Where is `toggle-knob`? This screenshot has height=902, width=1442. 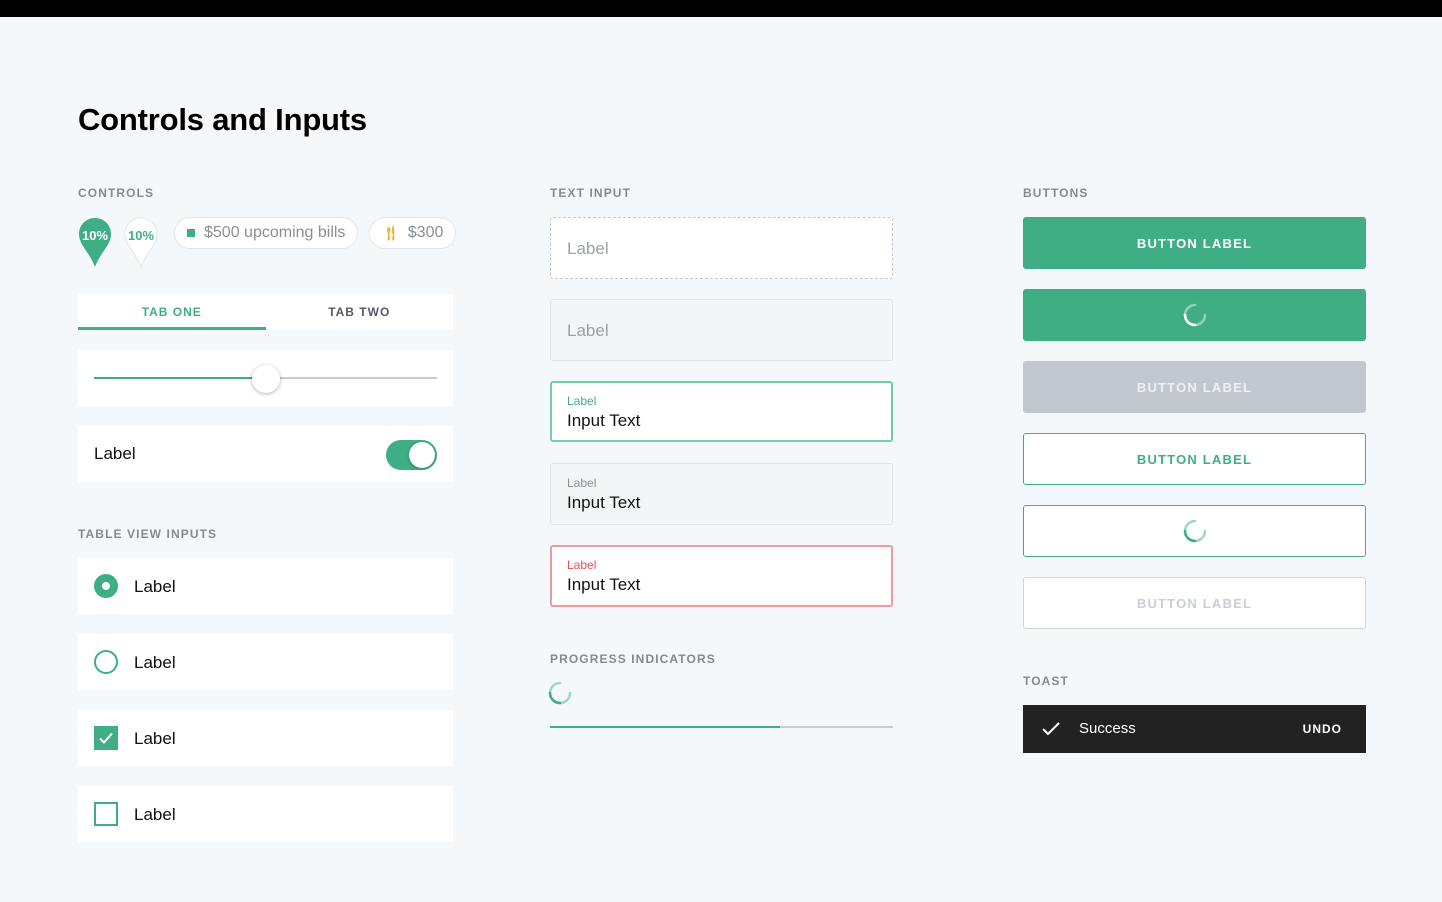
toggle-knob is located at coordinates (422, 455).